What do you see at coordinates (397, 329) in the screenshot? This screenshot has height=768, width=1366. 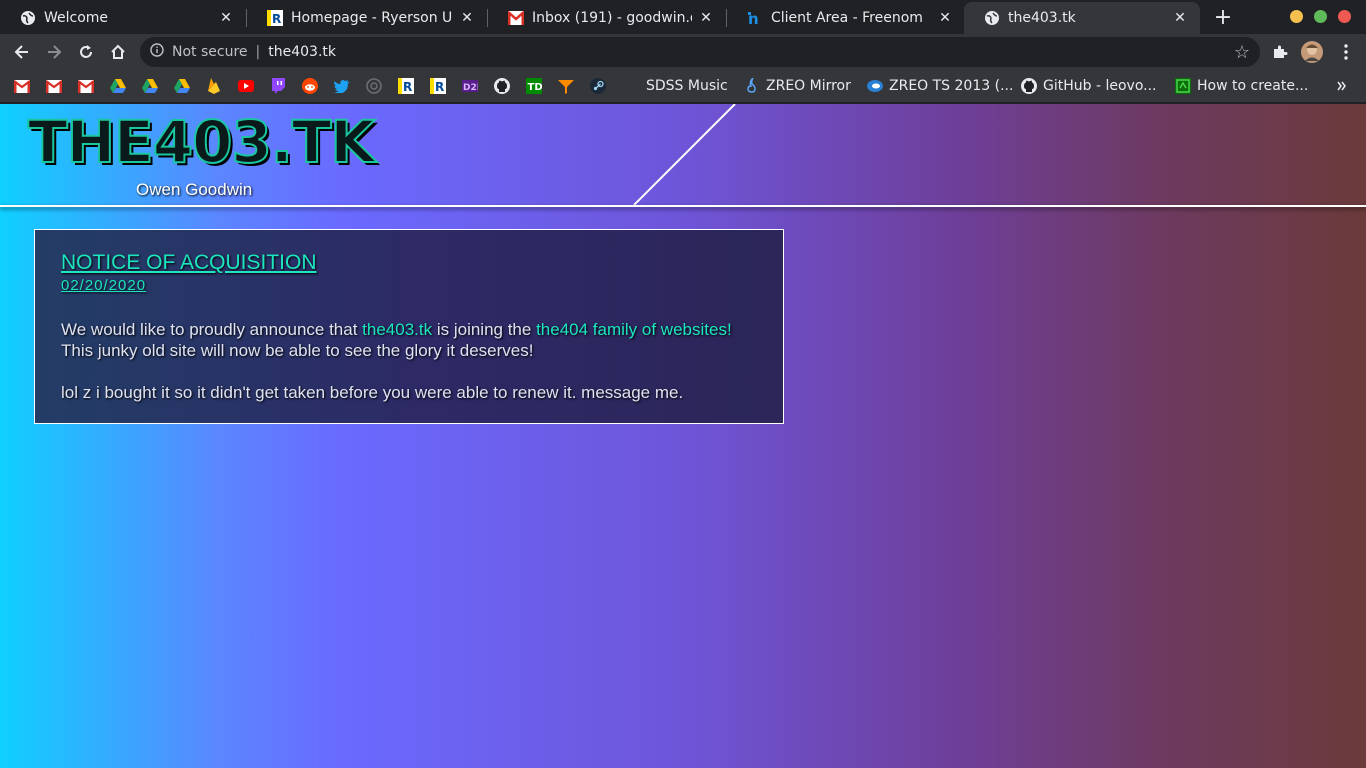 I see `the403-link: the403.tk` at bounding box center [397, 329].